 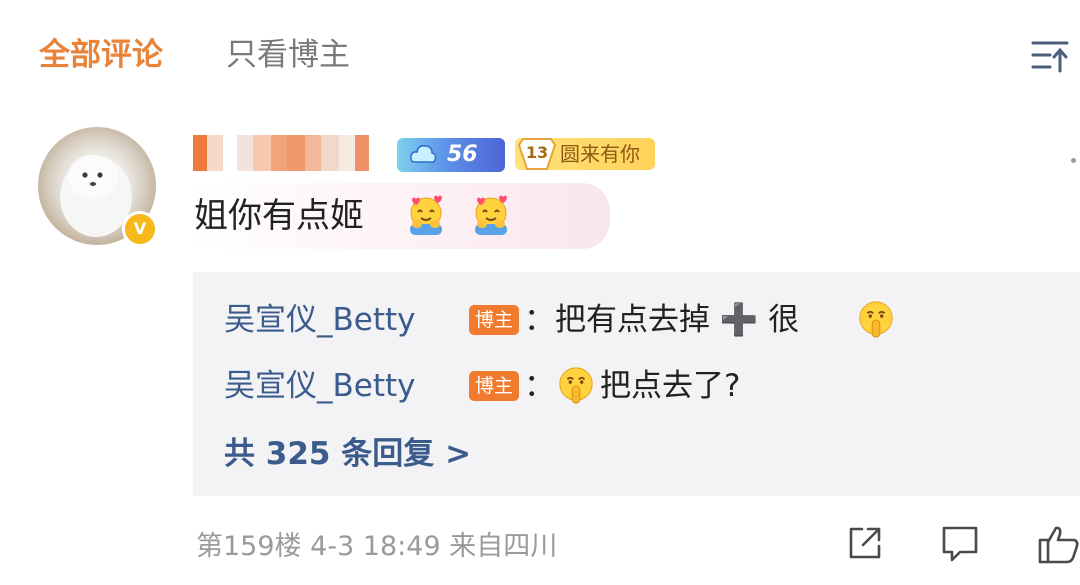 I want to click on share-icon, so click(x=865, y=543).